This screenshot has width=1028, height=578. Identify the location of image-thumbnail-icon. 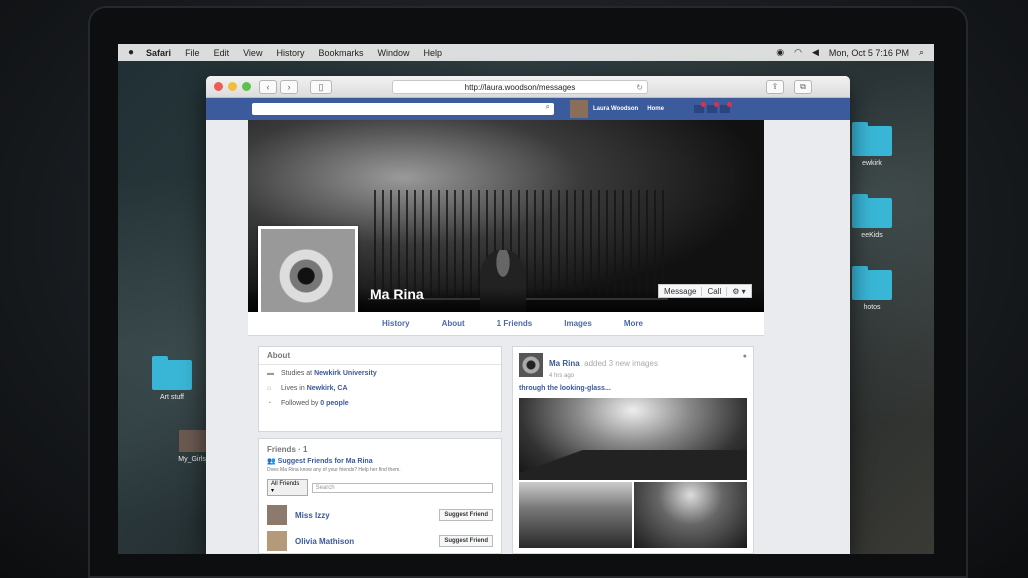
(194, 441).